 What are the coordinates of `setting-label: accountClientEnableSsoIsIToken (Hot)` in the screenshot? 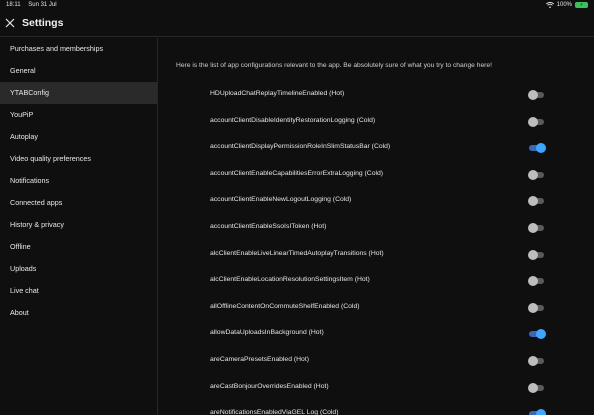 It's located at (268, 226).